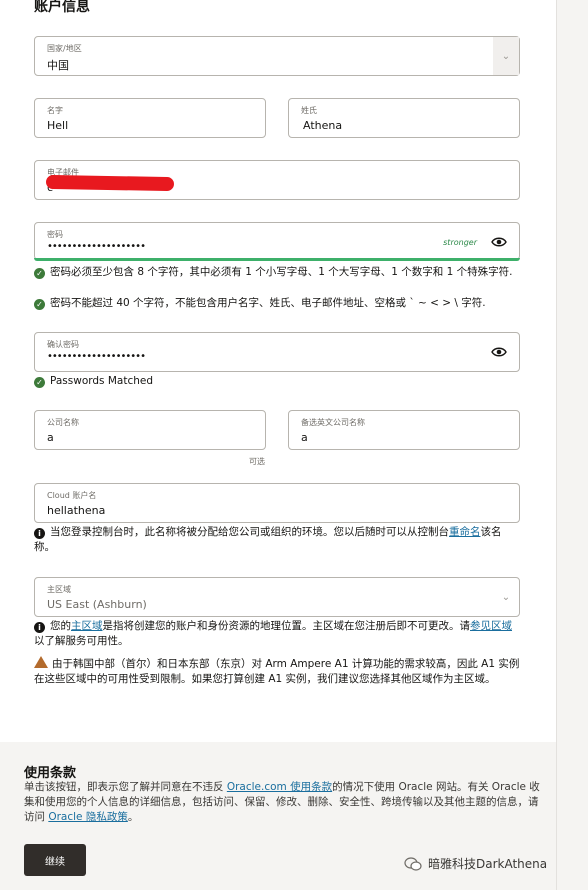 The width and height of the screenshot is (588, 890). Describe the element at coordinates (55, 234) in the screenshot. I see `password-label: 密码` at that location.